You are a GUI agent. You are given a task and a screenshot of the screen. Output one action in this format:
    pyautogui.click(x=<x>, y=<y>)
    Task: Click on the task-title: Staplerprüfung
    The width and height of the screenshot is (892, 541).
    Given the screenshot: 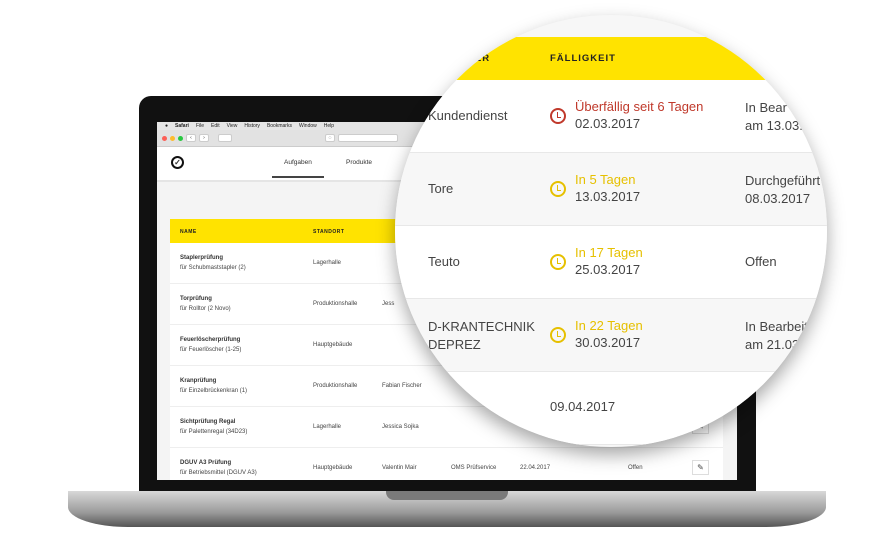 What is the action you would take?
    pyautogui.click(x=201, y=258)
    